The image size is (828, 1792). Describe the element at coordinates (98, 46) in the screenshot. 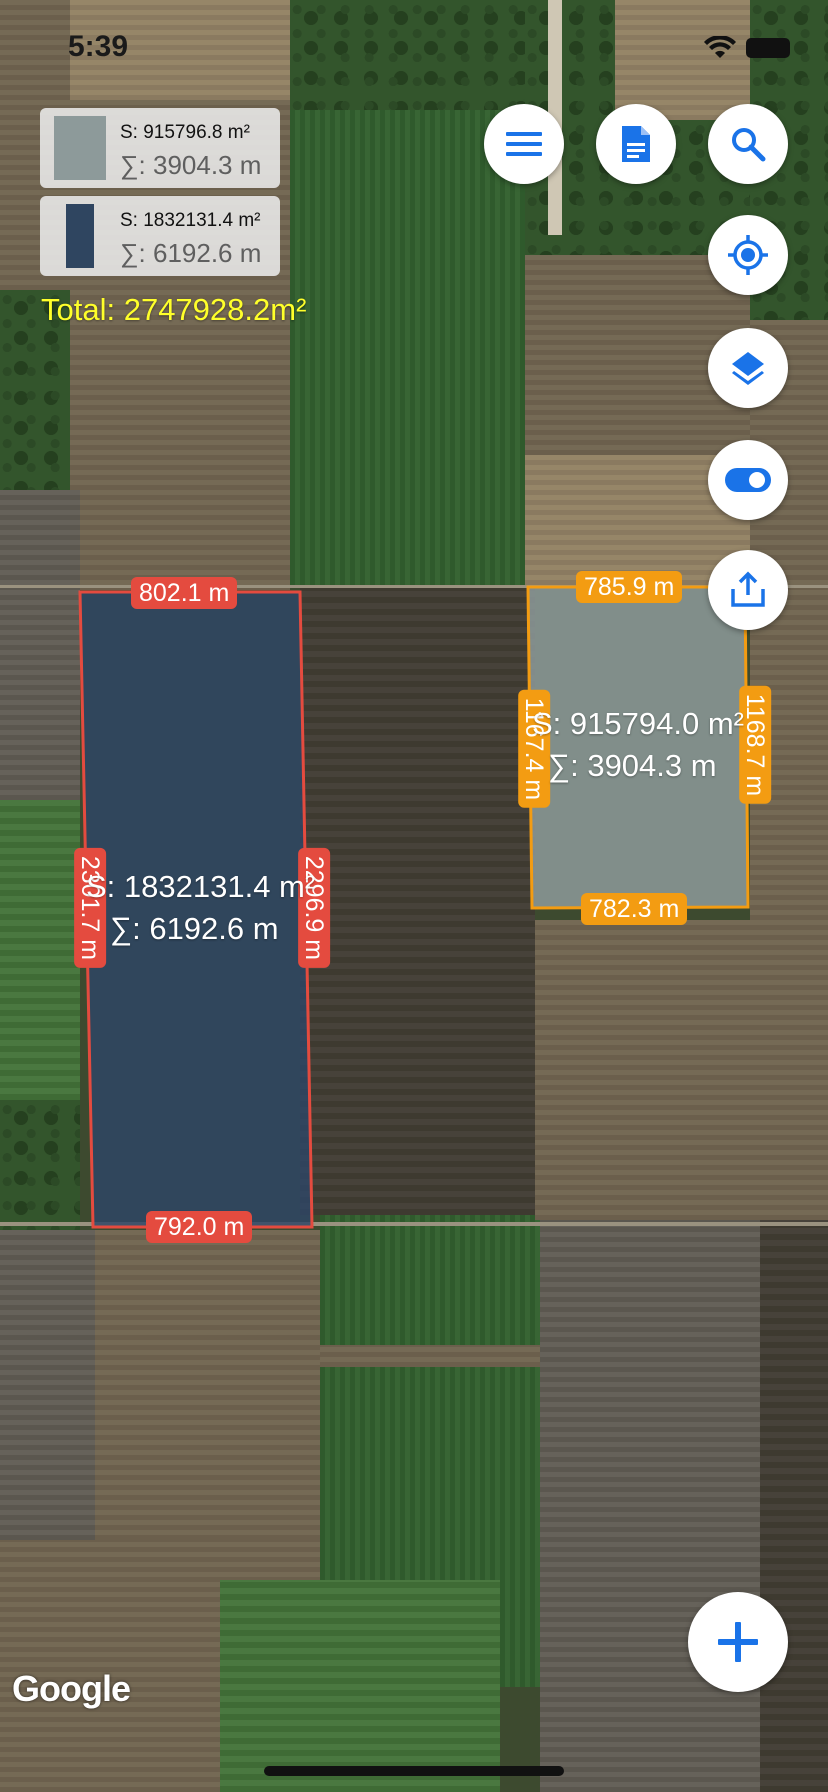

I see `status-time: 5:39` at that location.